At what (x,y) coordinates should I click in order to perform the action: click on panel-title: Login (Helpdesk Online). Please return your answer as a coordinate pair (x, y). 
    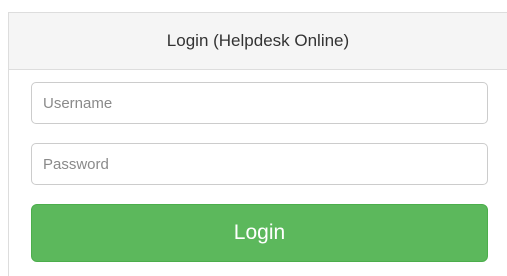
    Looking at the image, I should click on (258, 40).